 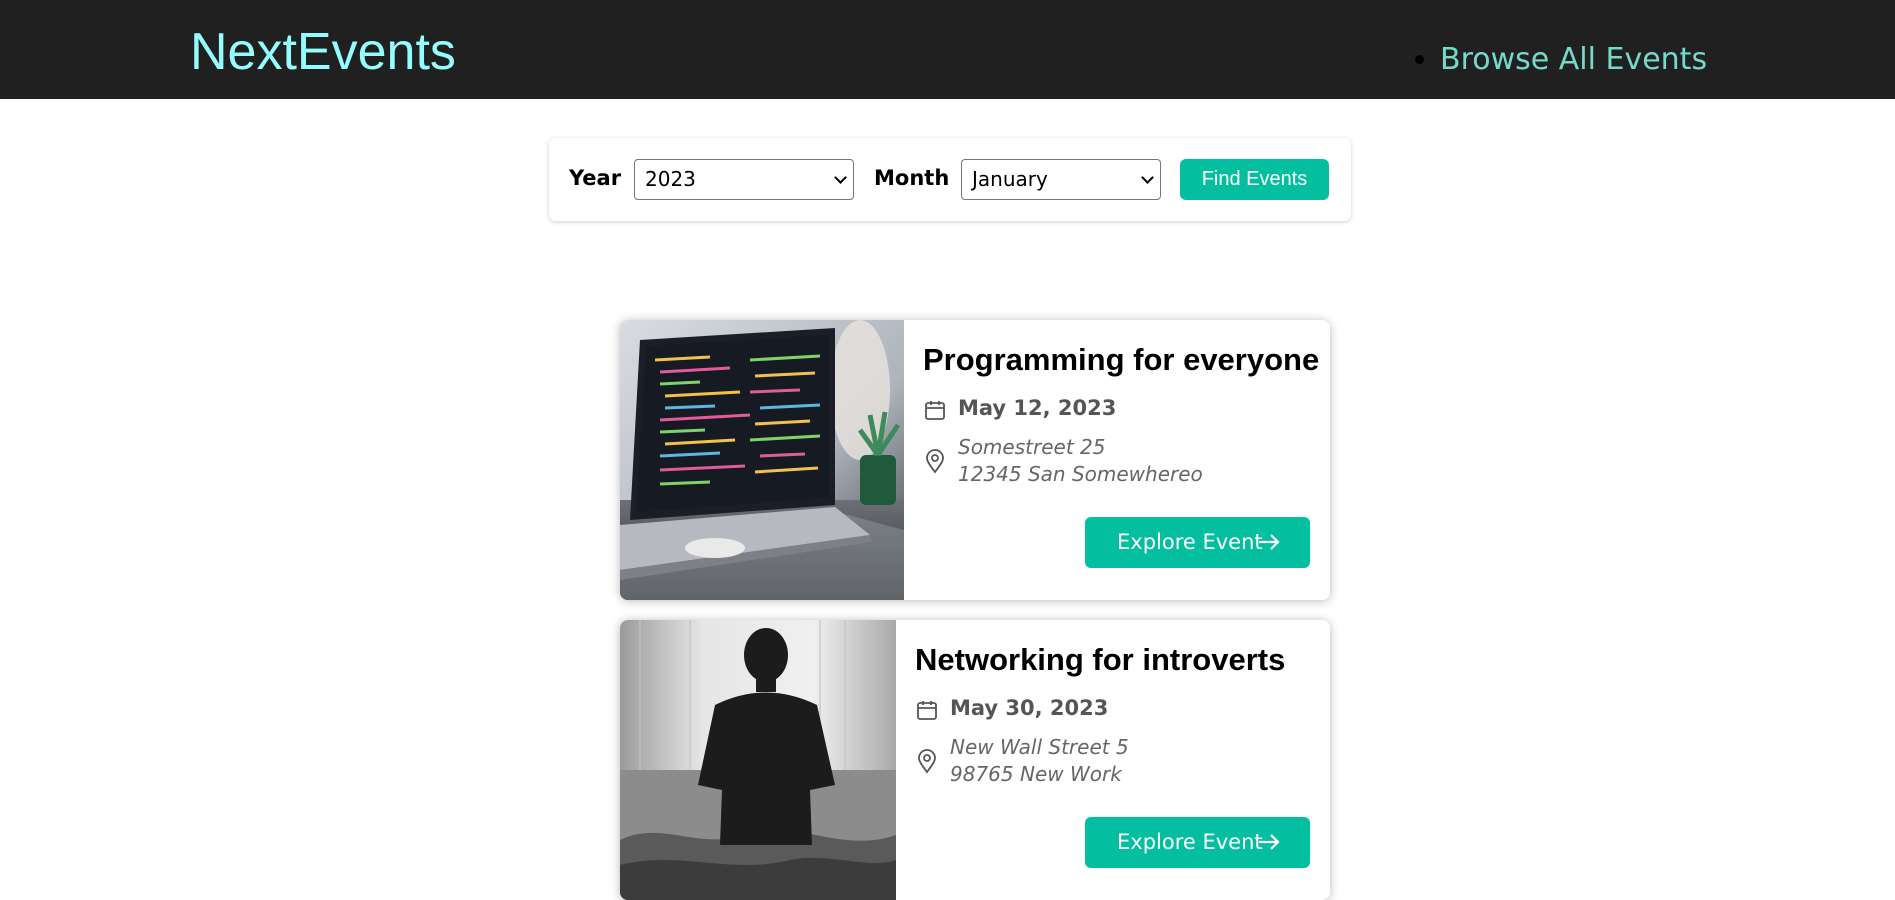 I want to click on address-line-1: New Wall Street 5, so click(x=1039, y=747).